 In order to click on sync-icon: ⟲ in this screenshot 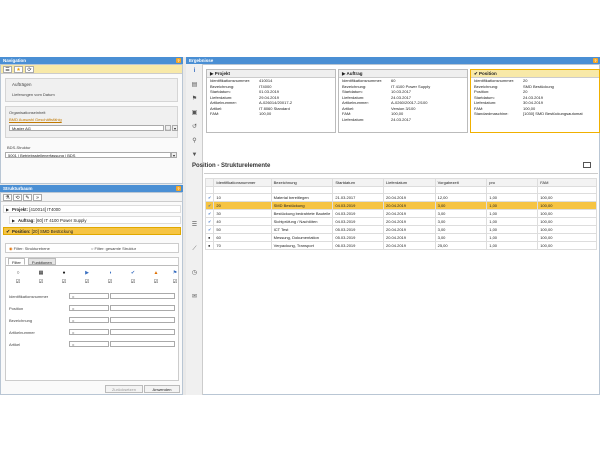, I will do `click(17, 197)`.